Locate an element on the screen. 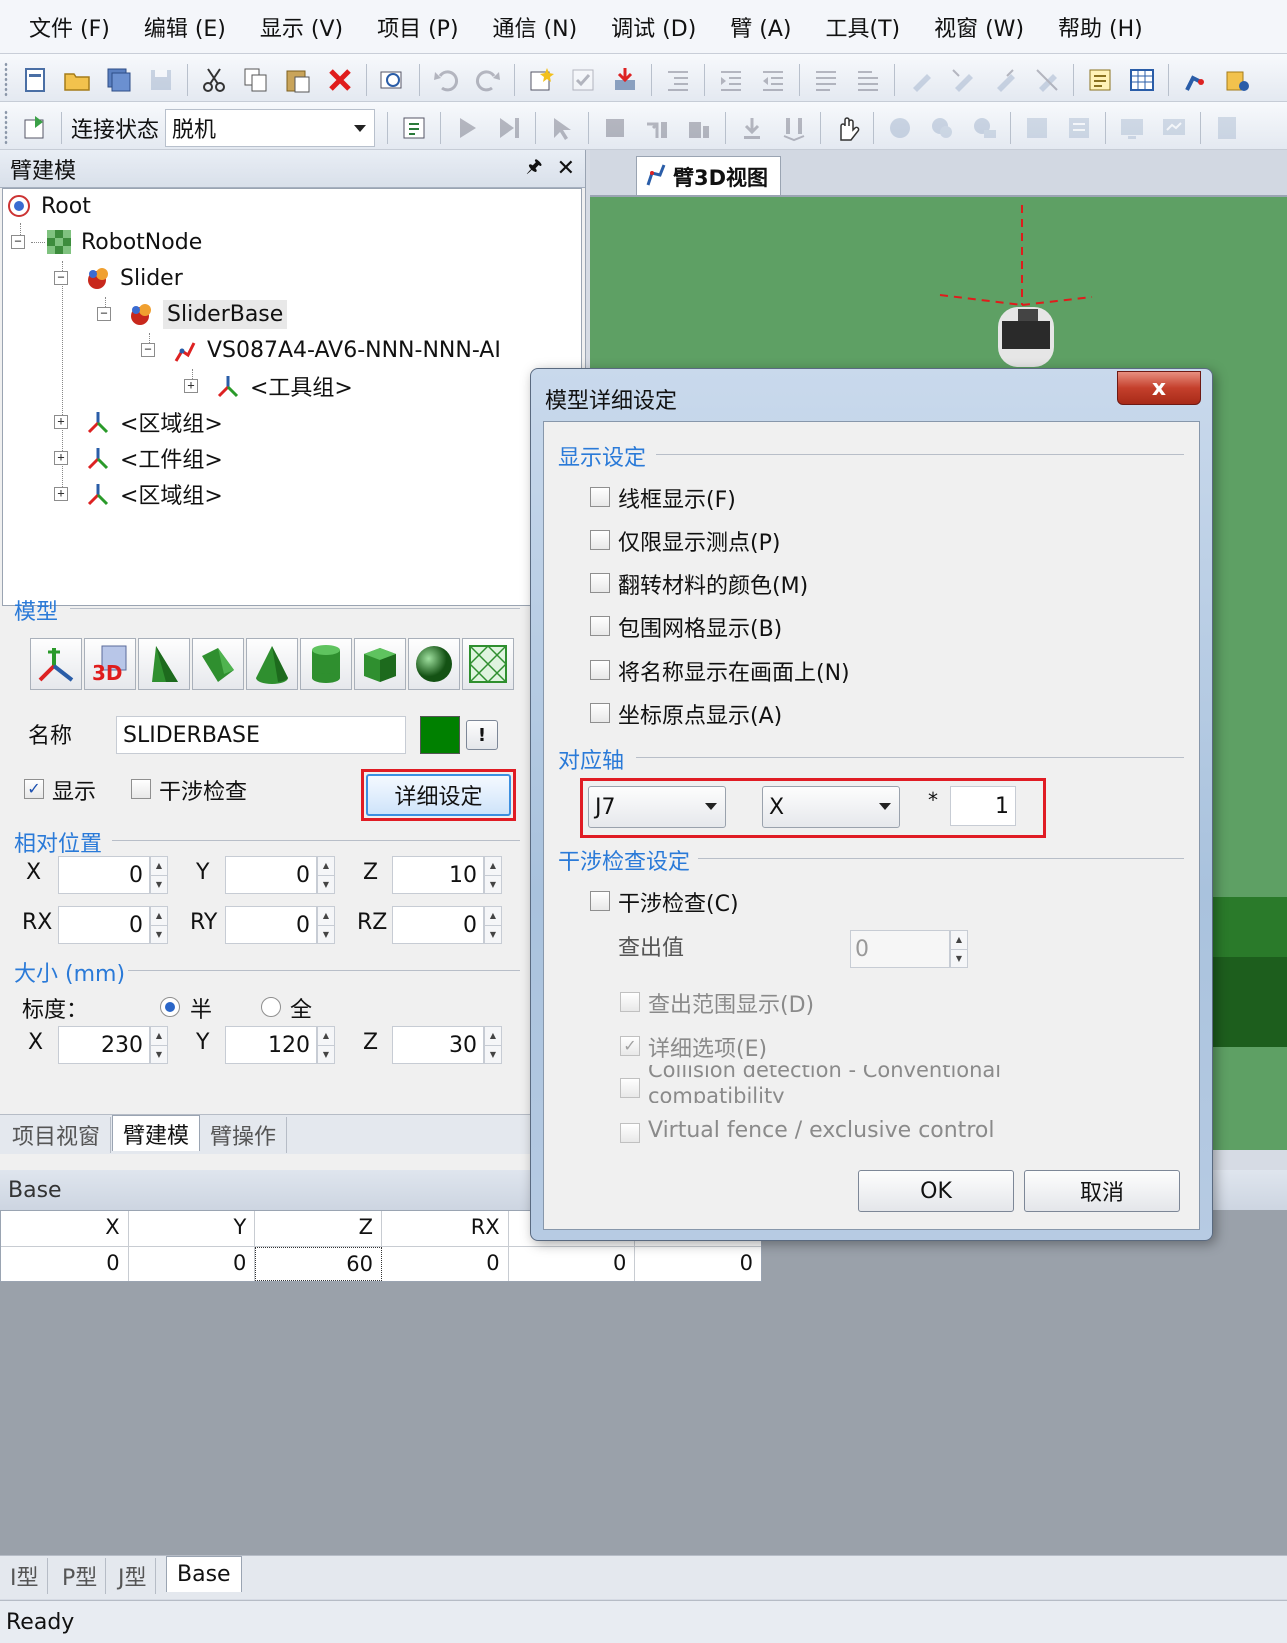 The width and height of the screenshot is (1287, 1643). wireframe-checkbox is located at coordinates (600, 497).